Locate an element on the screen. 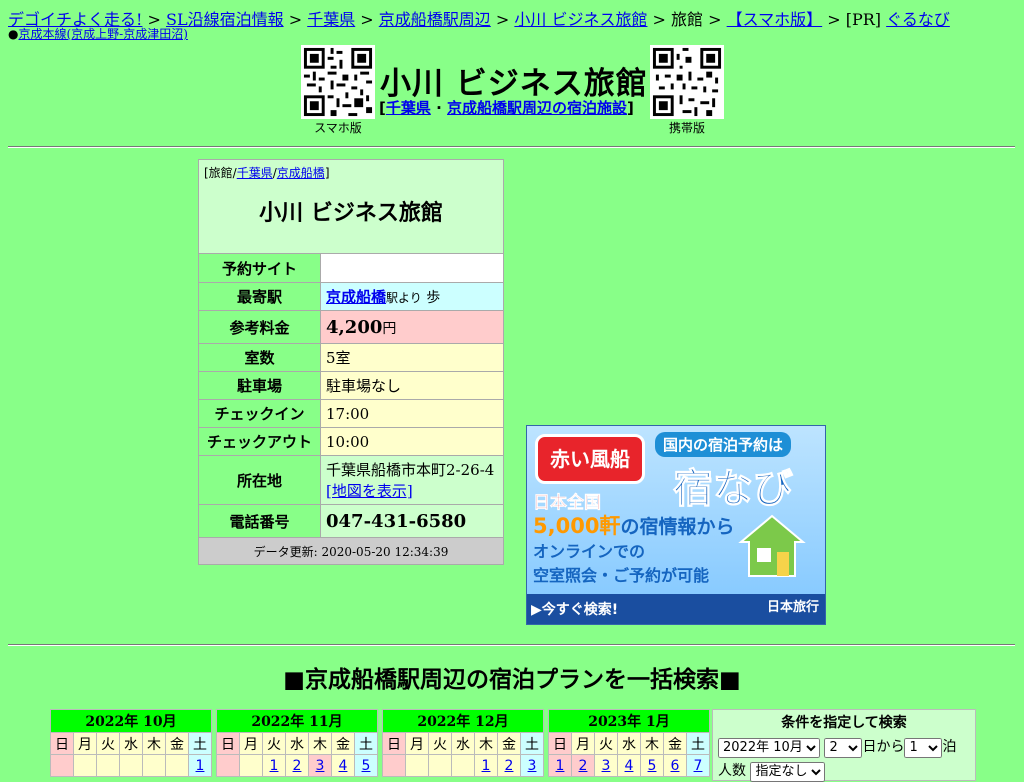 Image resolution: width=1024 pixels, height=782 pixels. bracket: ] is located at coordinates (630, 108).